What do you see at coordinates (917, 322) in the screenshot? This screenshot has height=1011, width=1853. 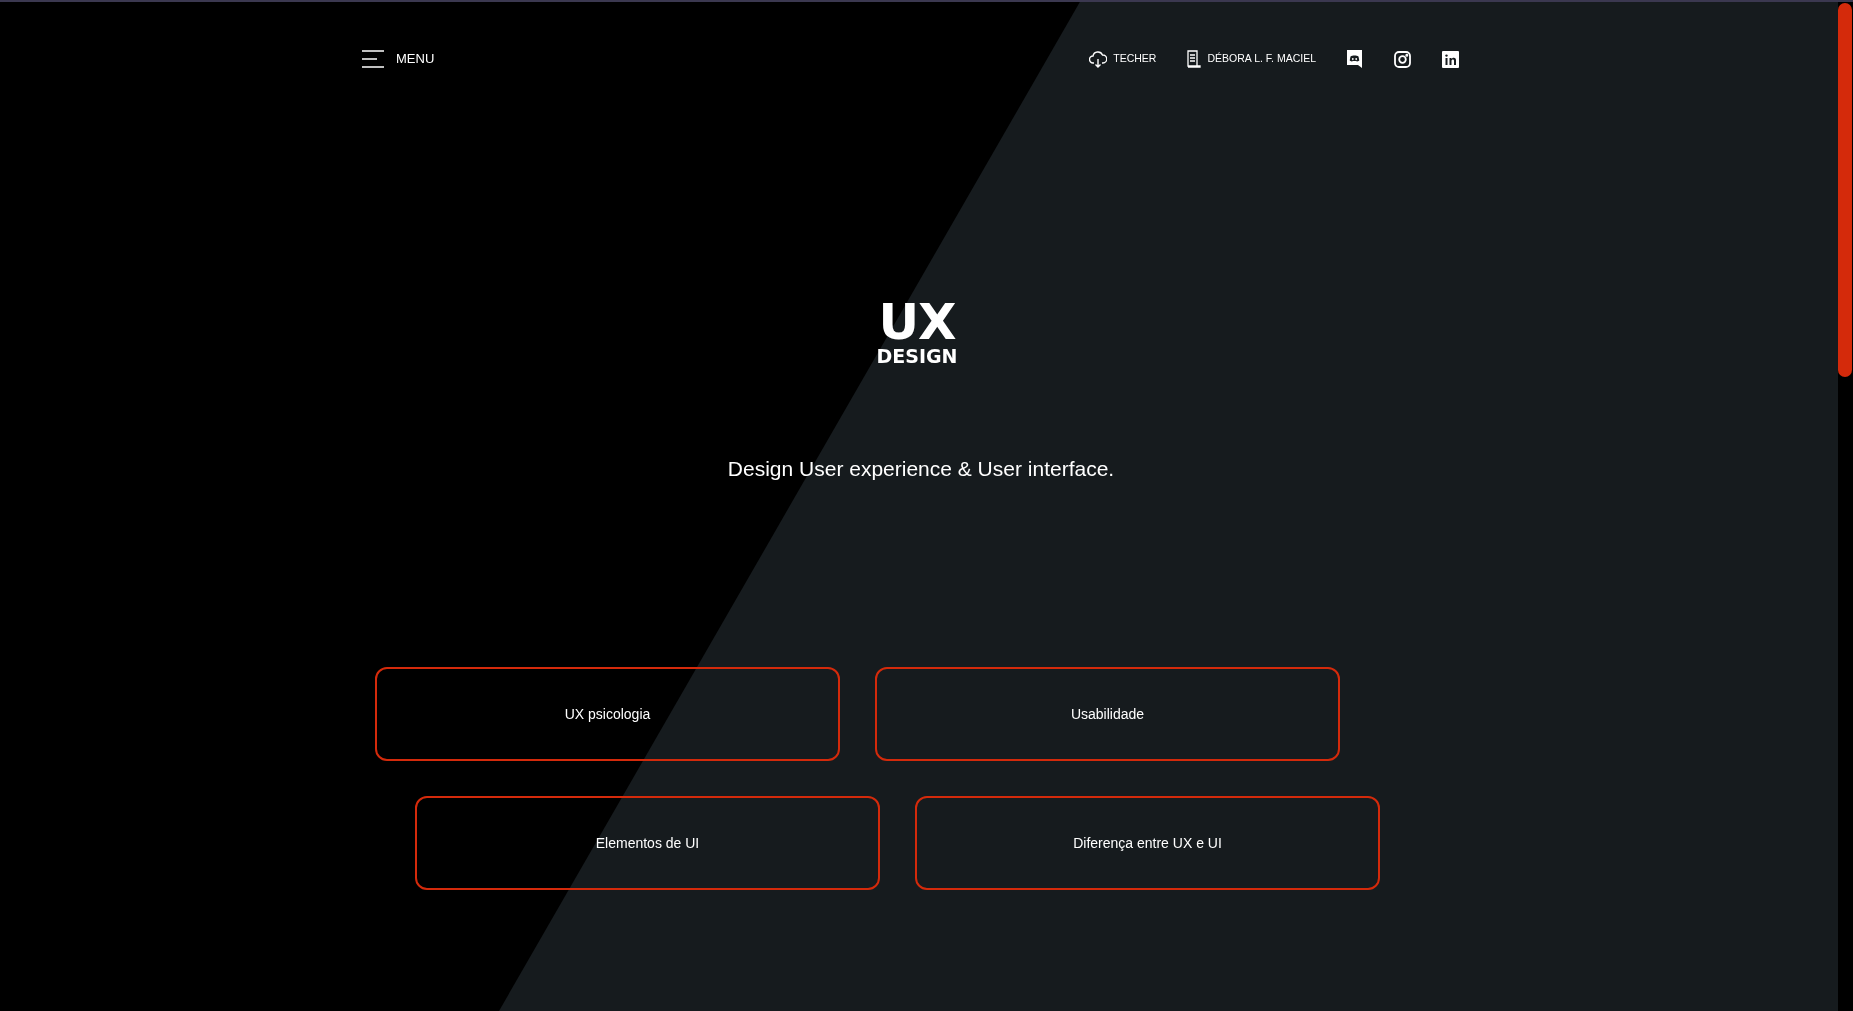 I see `logo-title: UX` at bounding box center [917, 322].